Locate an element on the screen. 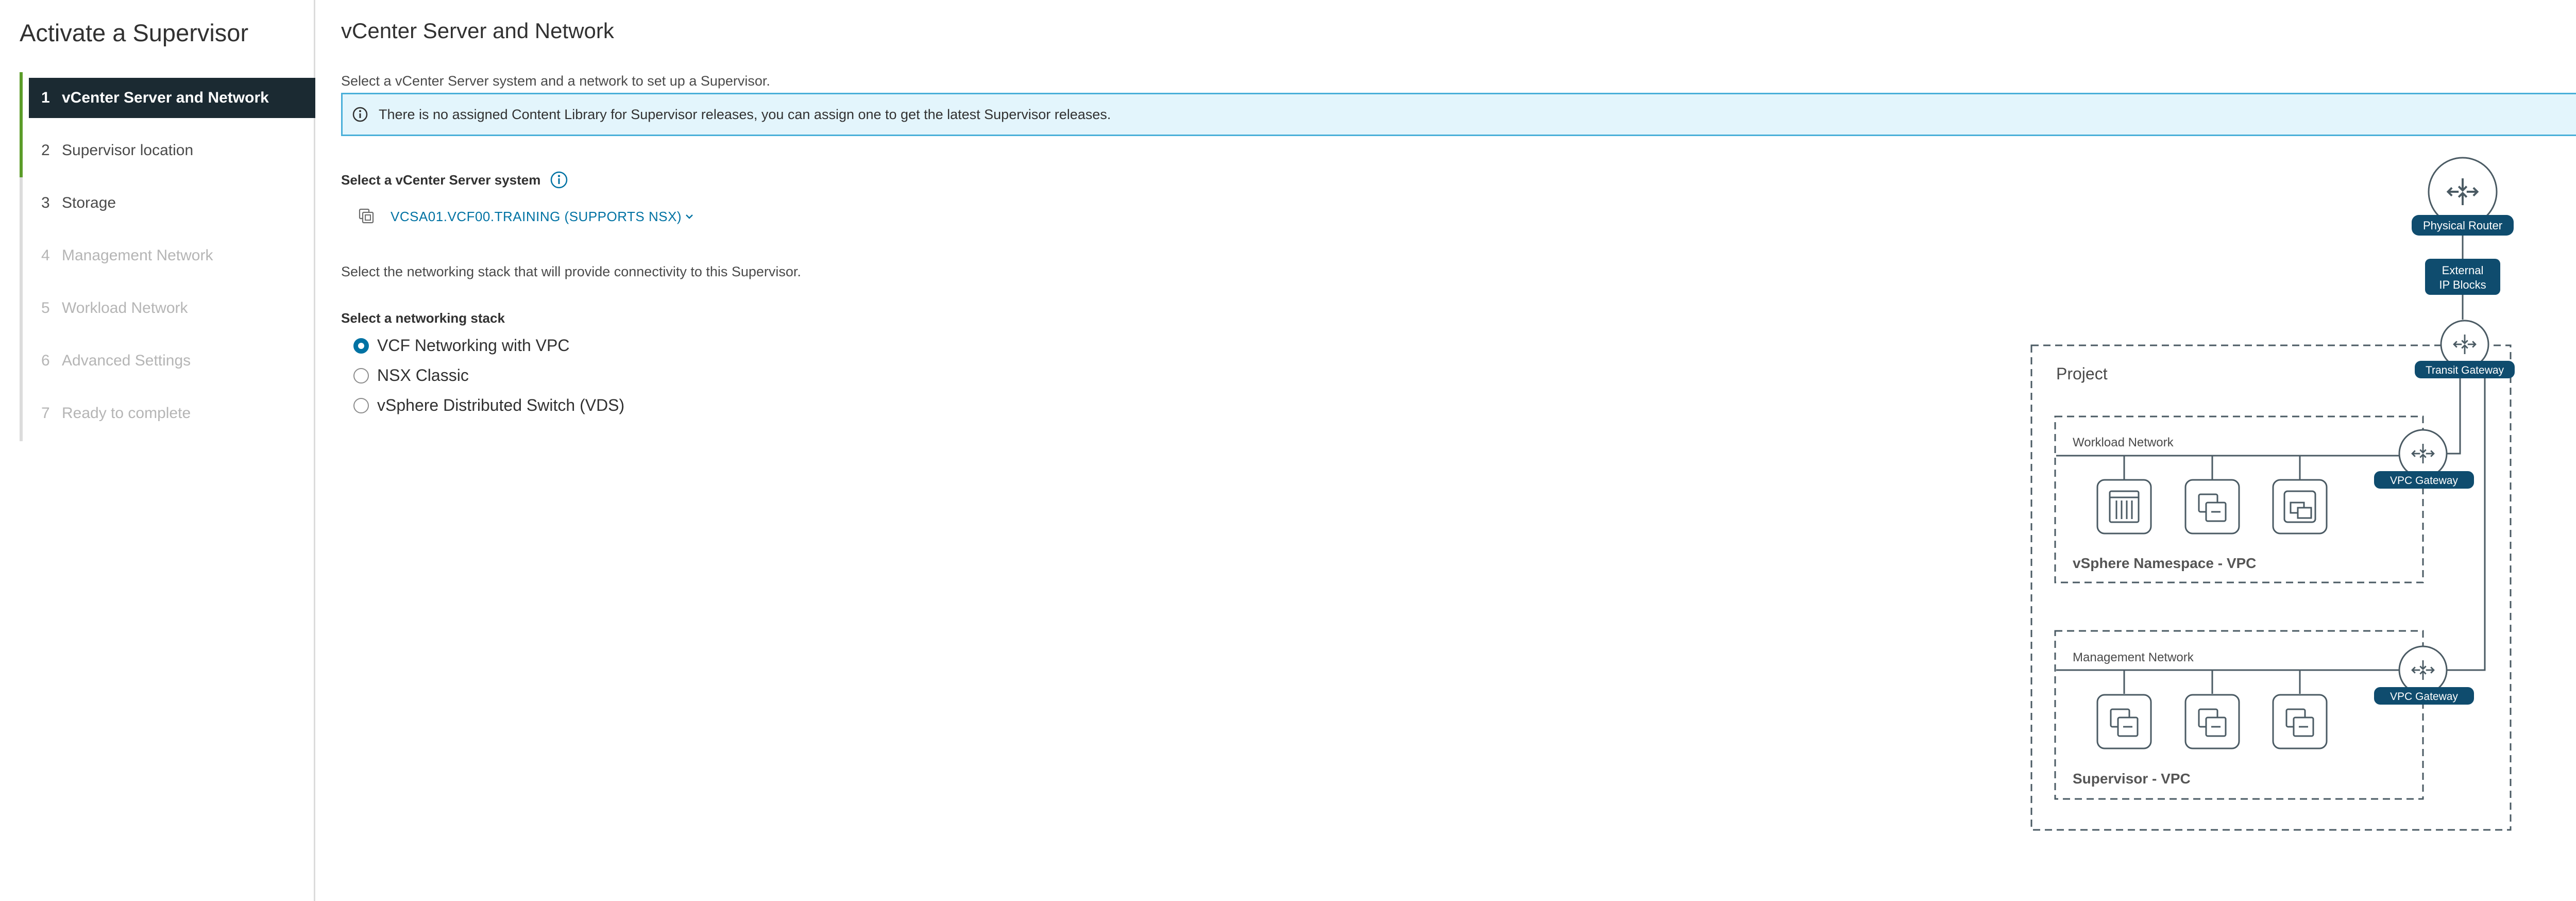 The width and height of the screenshot is (2576, 901). radio-label: NSX Classic is located at coordinates (423, 376).